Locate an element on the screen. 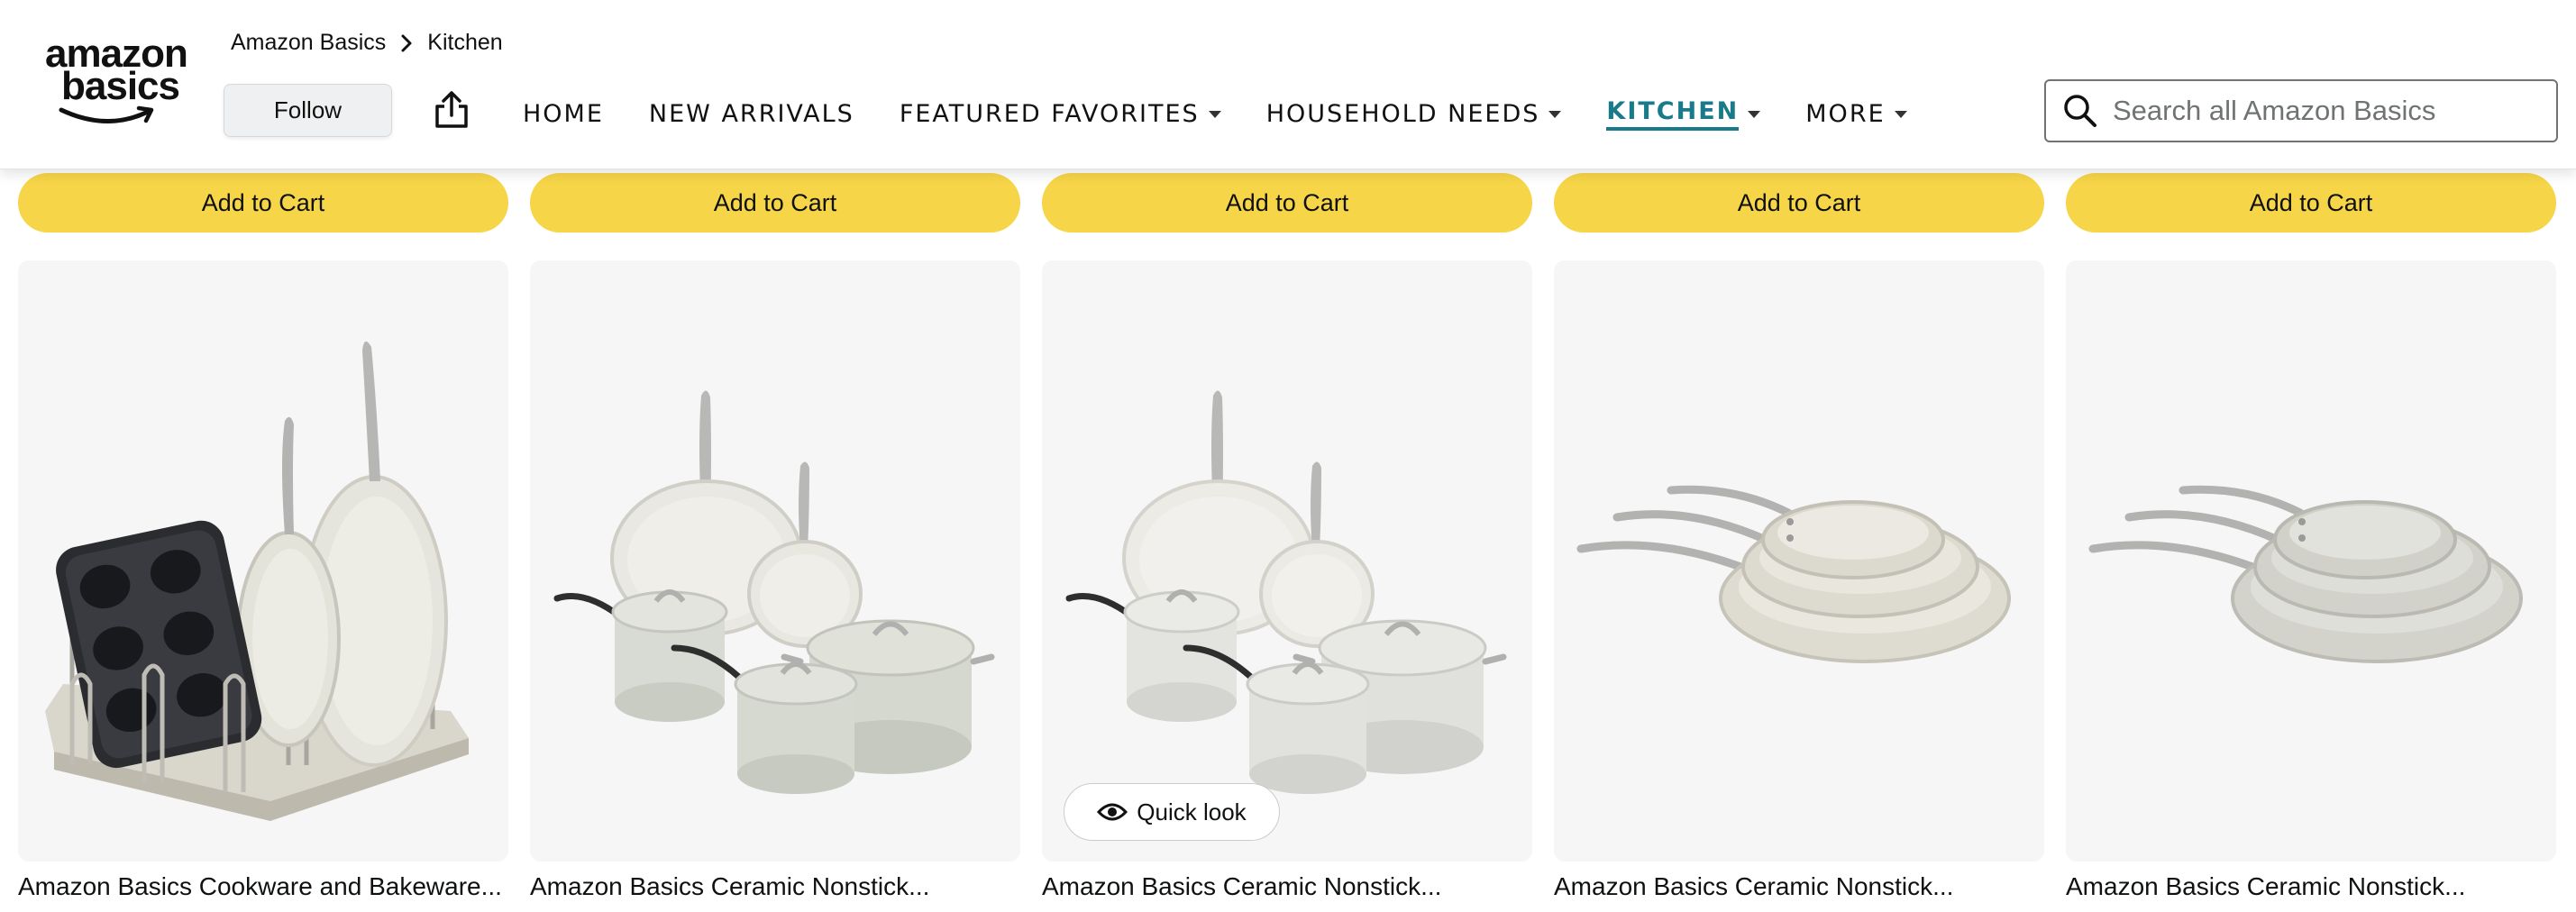 The width and height of the screenshot is (2576, 912). eye-icon is located at coordinates (1112, 812).